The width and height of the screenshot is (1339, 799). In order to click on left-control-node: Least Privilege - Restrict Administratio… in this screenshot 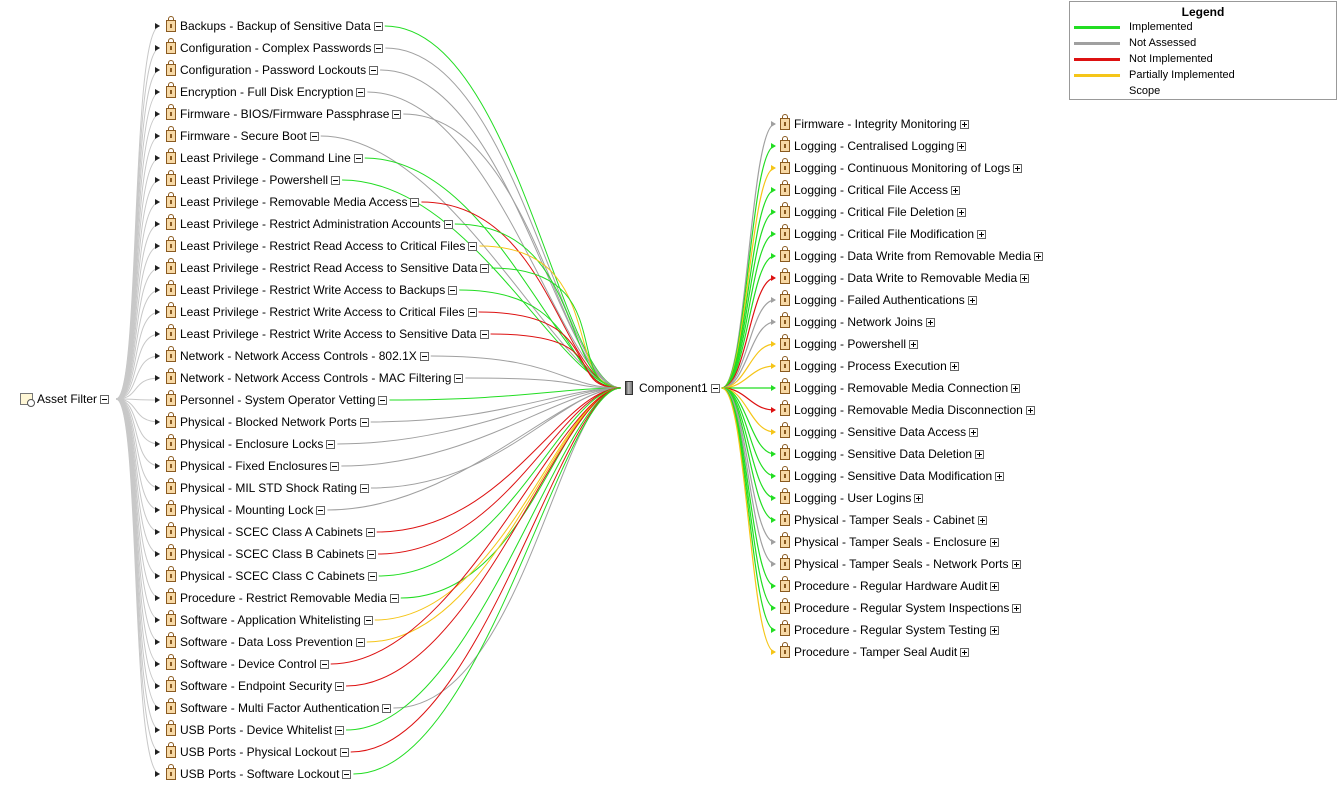, I will do `click(309, 223)`.